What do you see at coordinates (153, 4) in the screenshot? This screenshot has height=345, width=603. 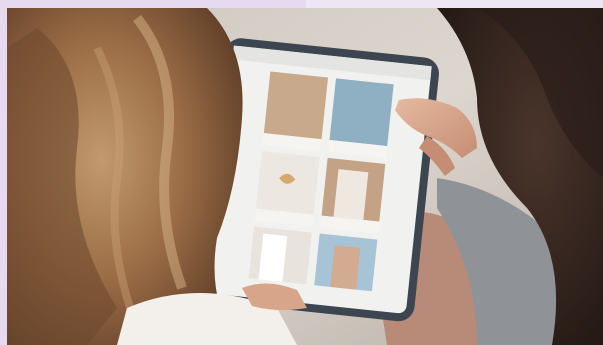 I see `frame-top-strip` at bounding box center [153, 4].